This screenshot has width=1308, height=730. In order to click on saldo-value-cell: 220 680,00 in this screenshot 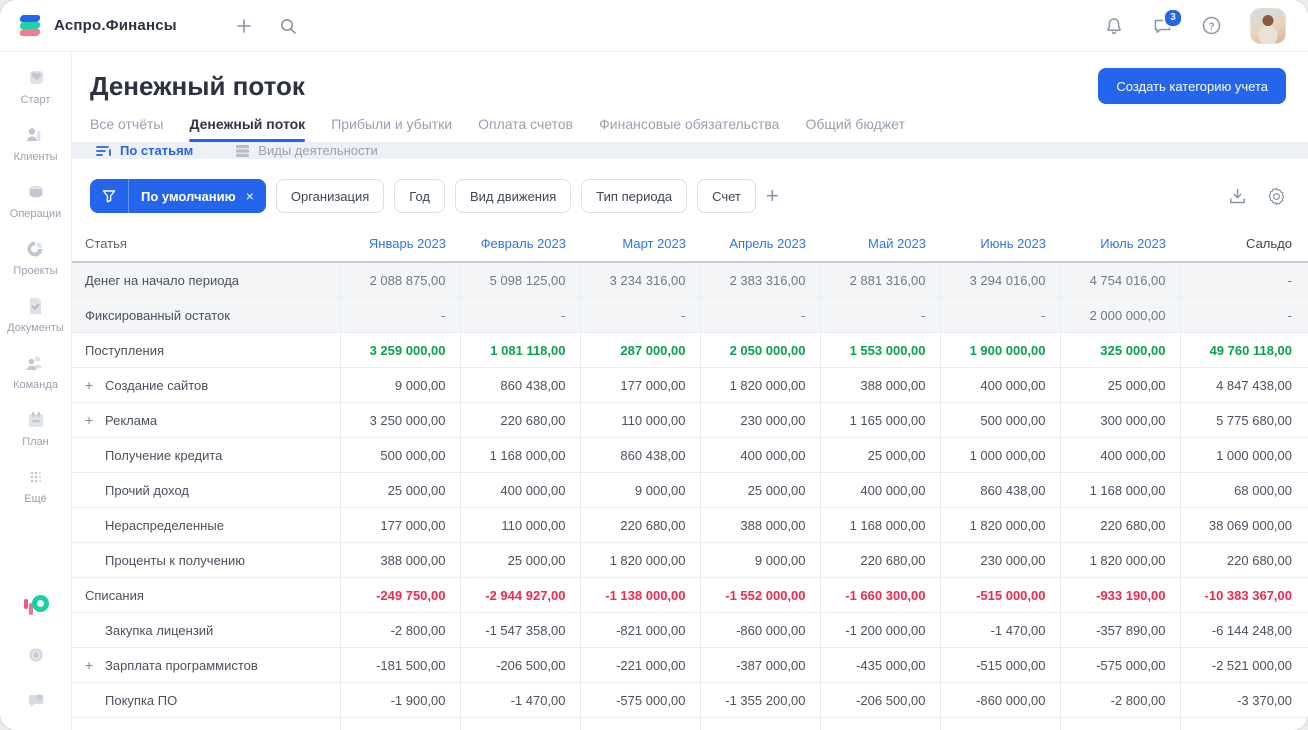, I will do `click(1243, 560)`.